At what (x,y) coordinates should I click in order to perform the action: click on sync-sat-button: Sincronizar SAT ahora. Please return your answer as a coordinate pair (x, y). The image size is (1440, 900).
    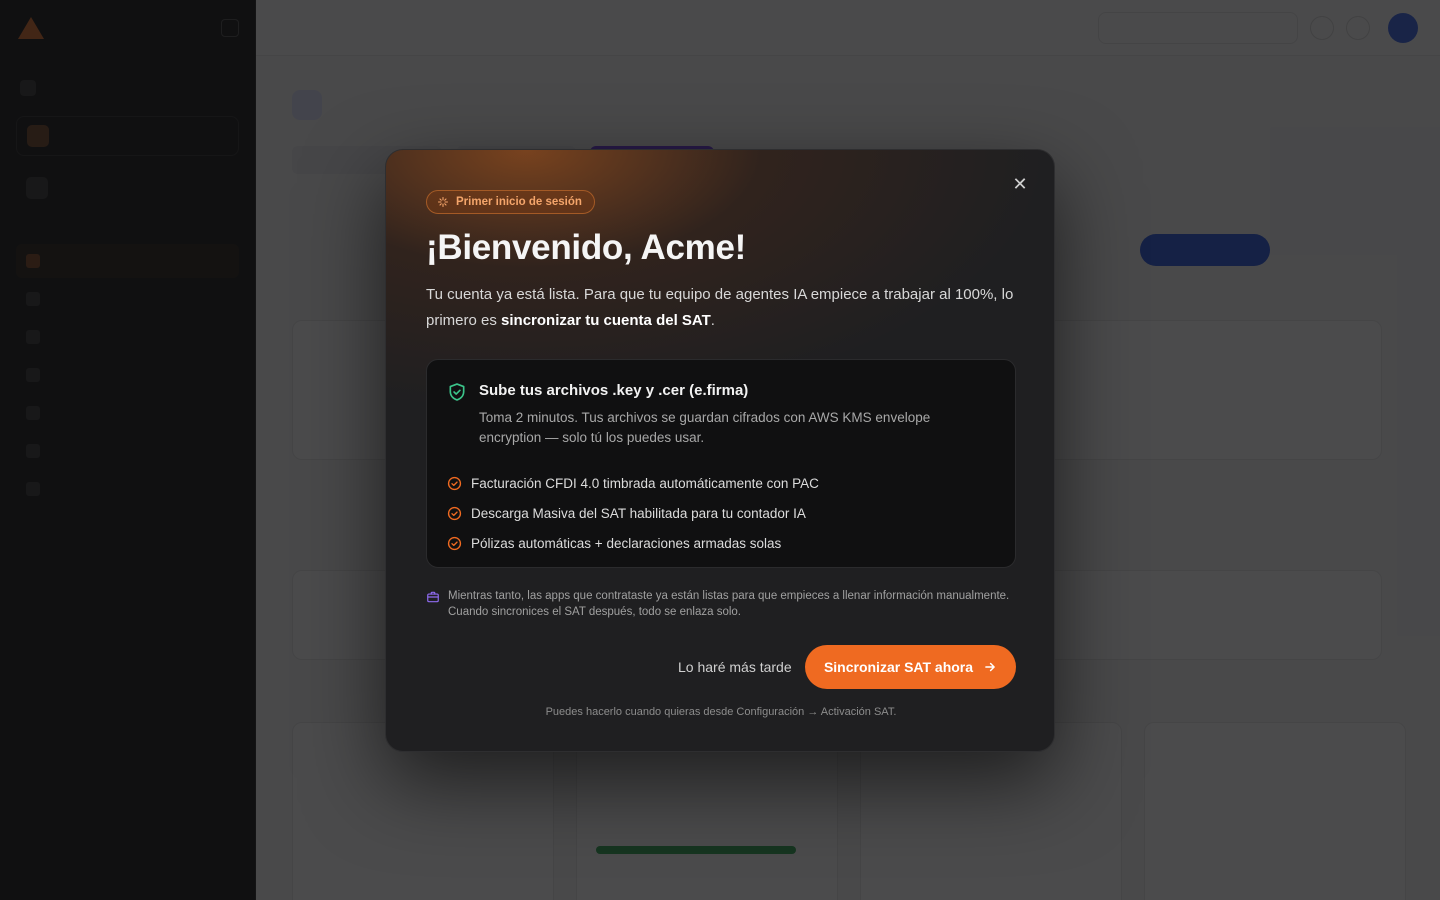
    Looking at the image, I should click on (910, 667).